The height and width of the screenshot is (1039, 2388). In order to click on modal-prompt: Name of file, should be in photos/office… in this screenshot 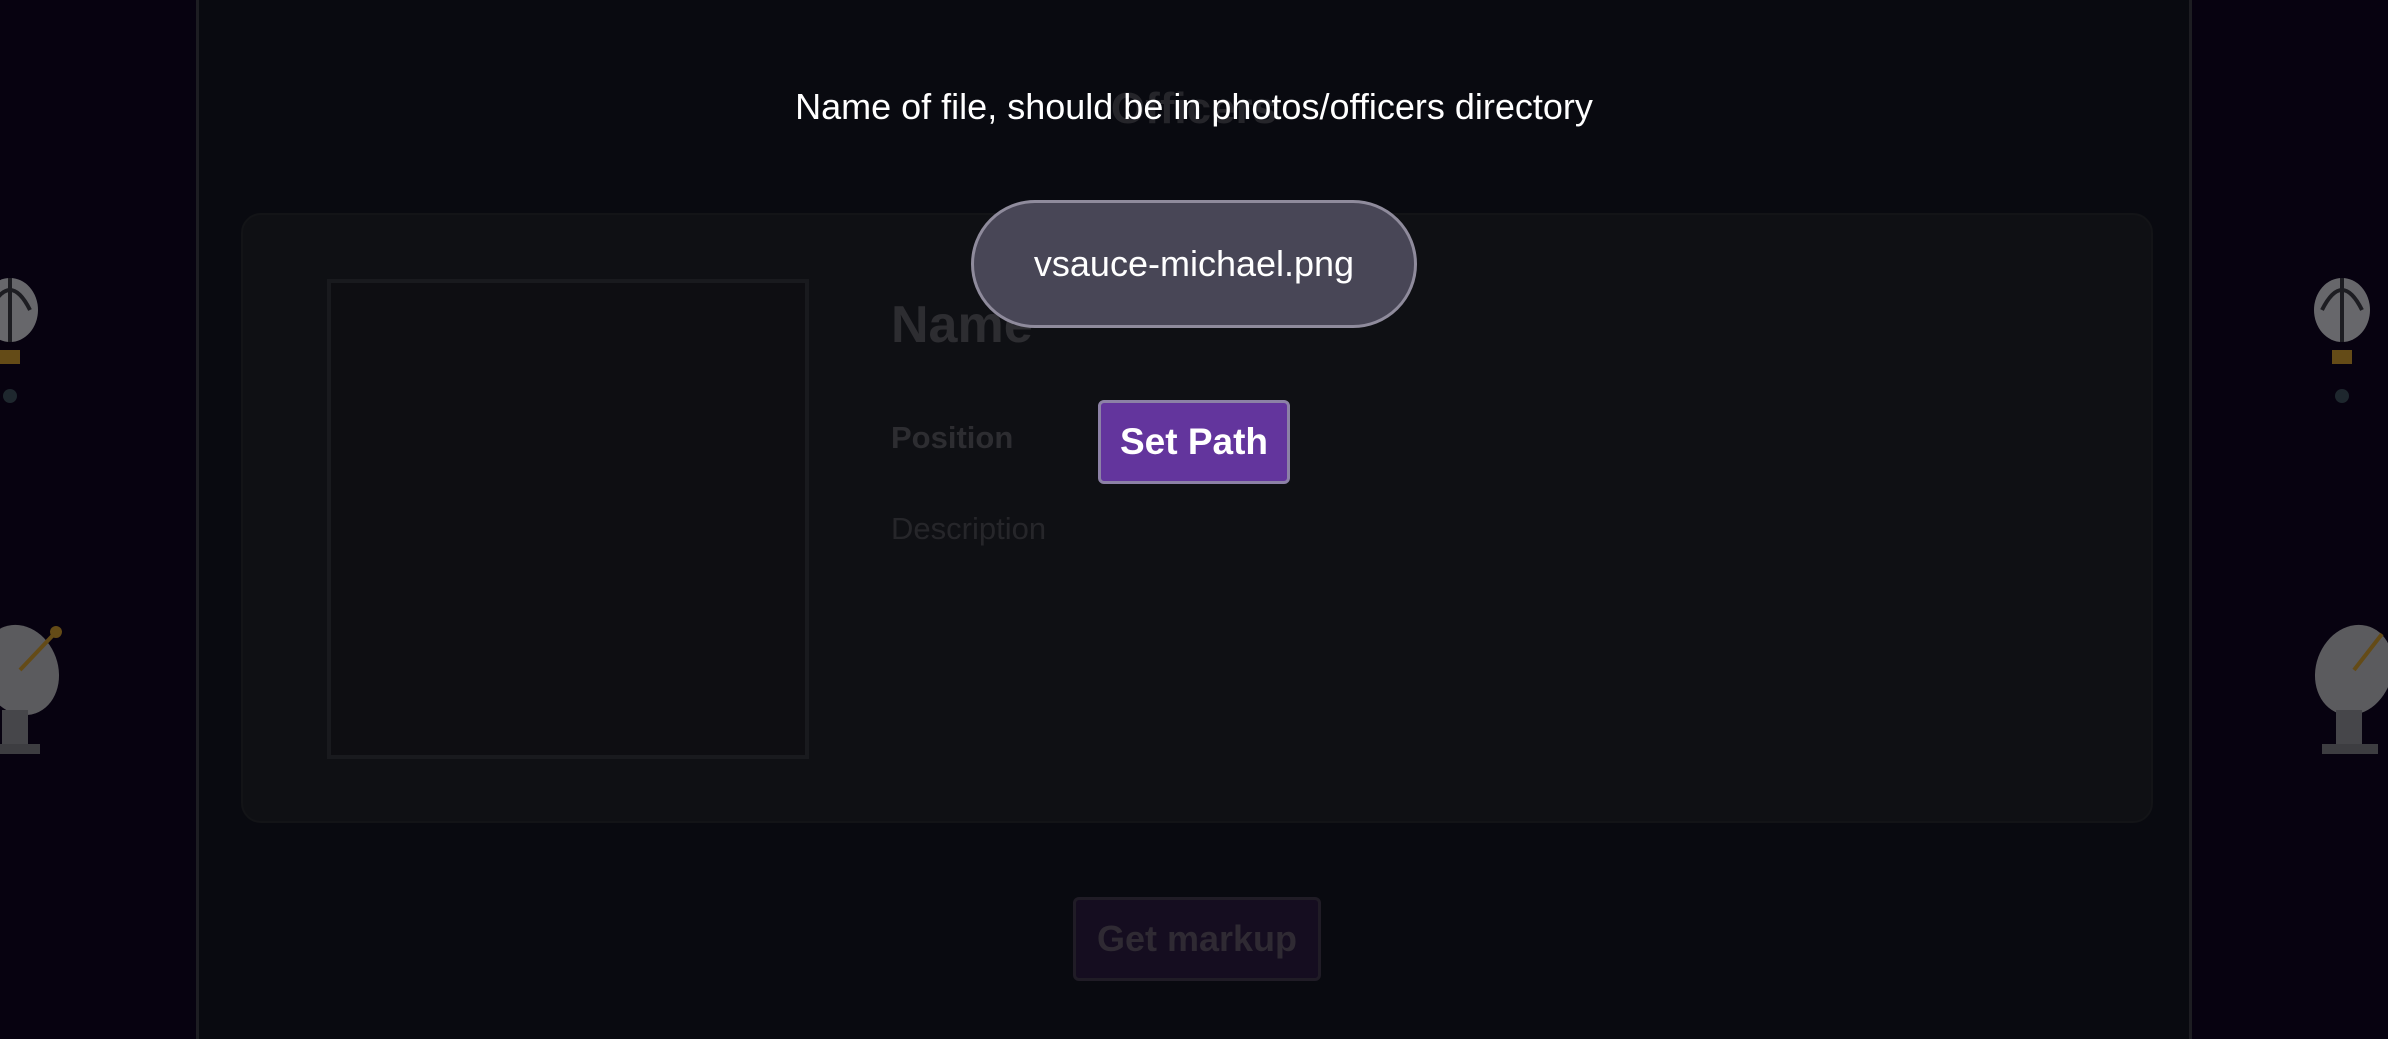, I will do `click(1194, 106)`.